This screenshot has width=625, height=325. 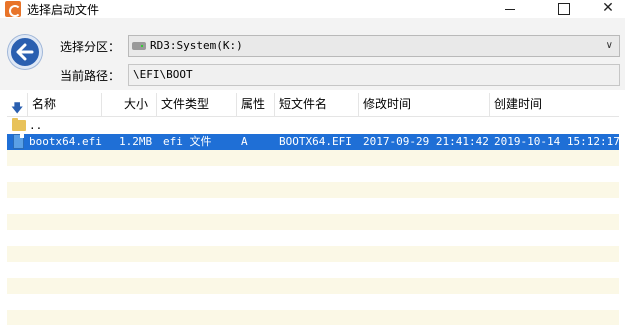 I want to click on current-path-field: \EFI\BOOT, so click(x=374, y=75).